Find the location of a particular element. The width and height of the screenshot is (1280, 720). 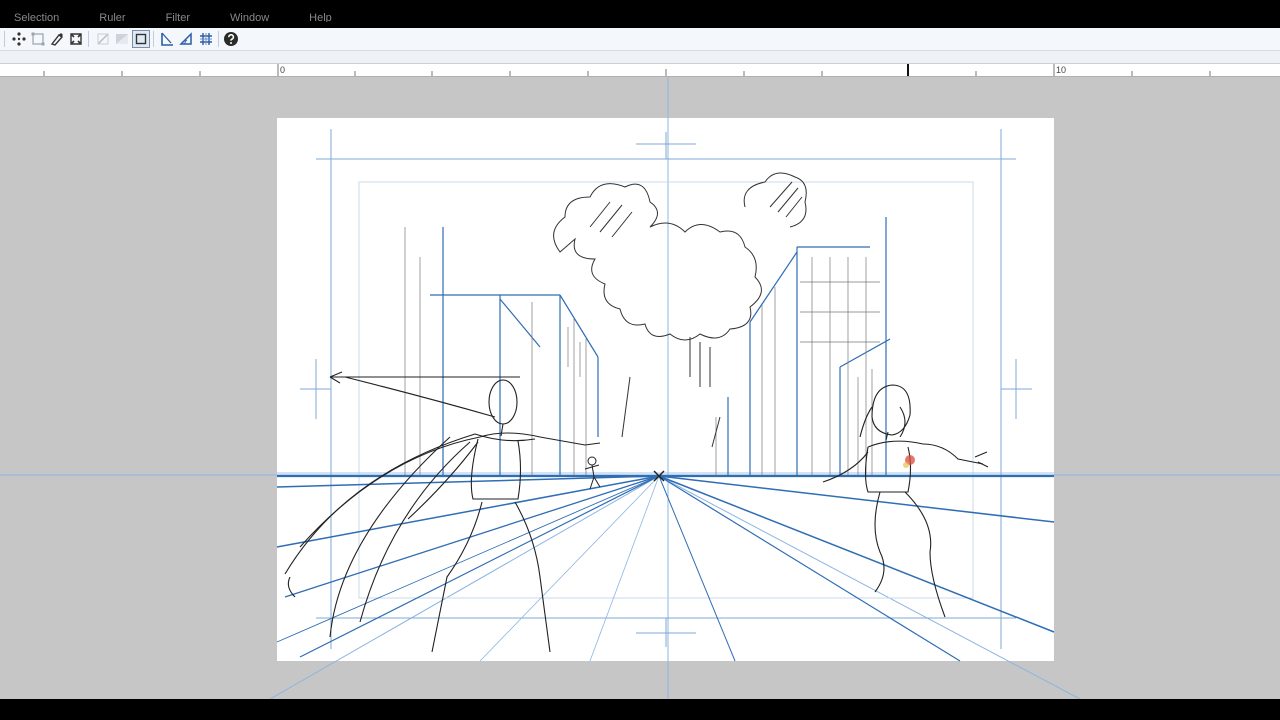

gradient-disabled-icon is located at coordinates (122, 39).